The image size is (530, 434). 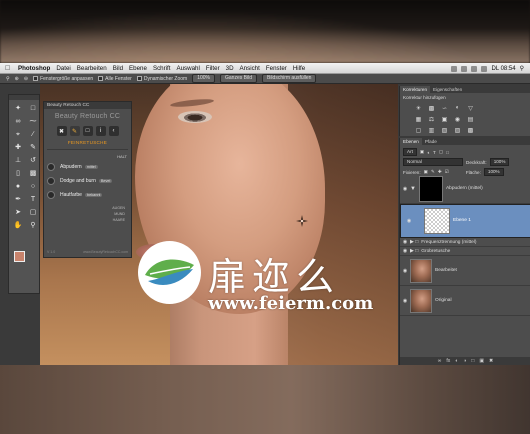 I want to click on opacity-input: 100%, so click(x=499, y=162).